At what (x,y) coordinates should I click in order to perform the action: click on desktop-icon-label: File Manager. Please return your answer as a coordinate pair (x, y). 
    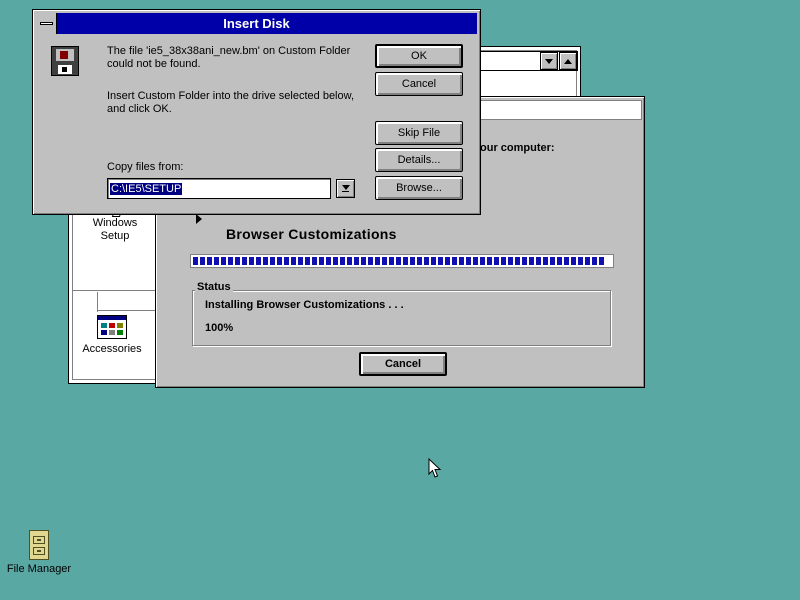
    Looking at the image, I should click on (39, 569).